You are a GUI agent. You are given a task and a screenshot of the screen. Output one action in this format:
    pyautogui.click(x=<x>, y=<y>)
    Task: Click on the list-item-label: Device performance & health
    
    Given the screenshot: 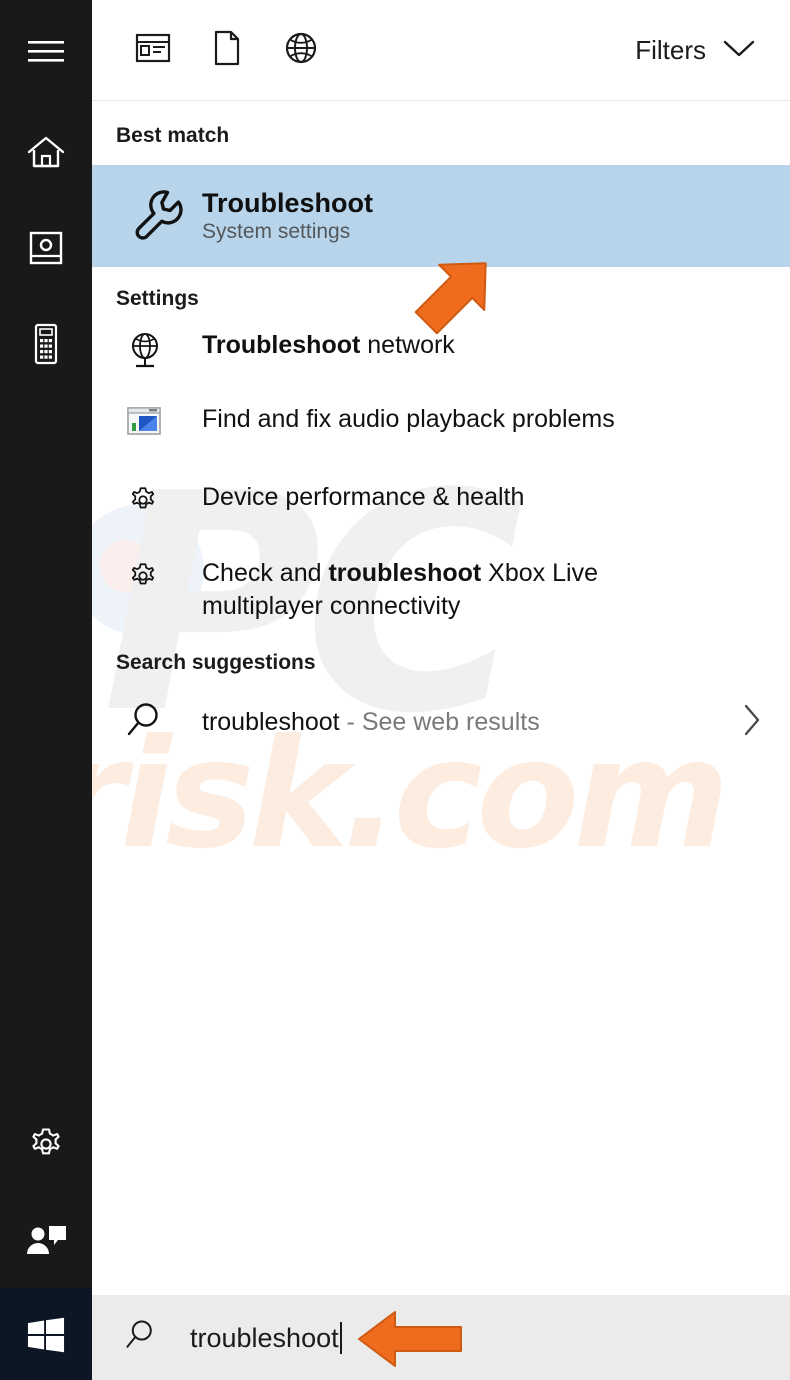 What is the action you would take?
    pyautogui.click(x=363, y=497)
    